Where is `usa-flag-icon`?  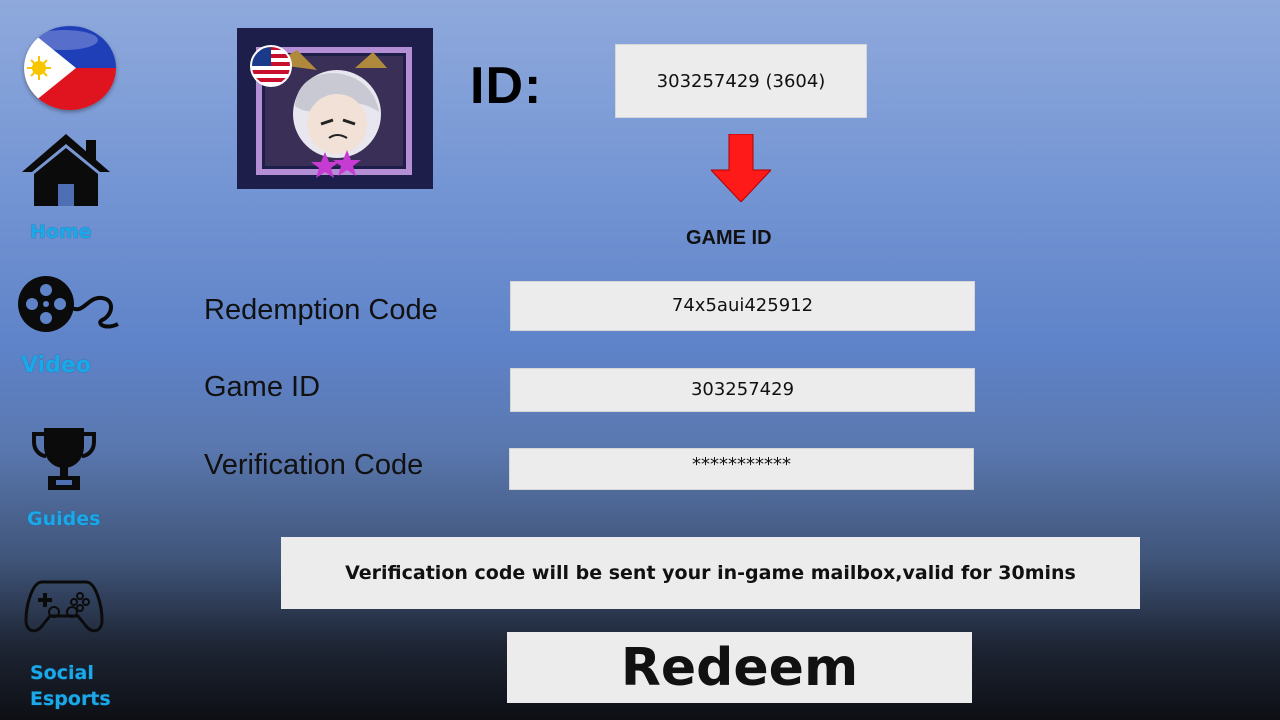
usa-flag-icon is located at coordinates (271, 66).